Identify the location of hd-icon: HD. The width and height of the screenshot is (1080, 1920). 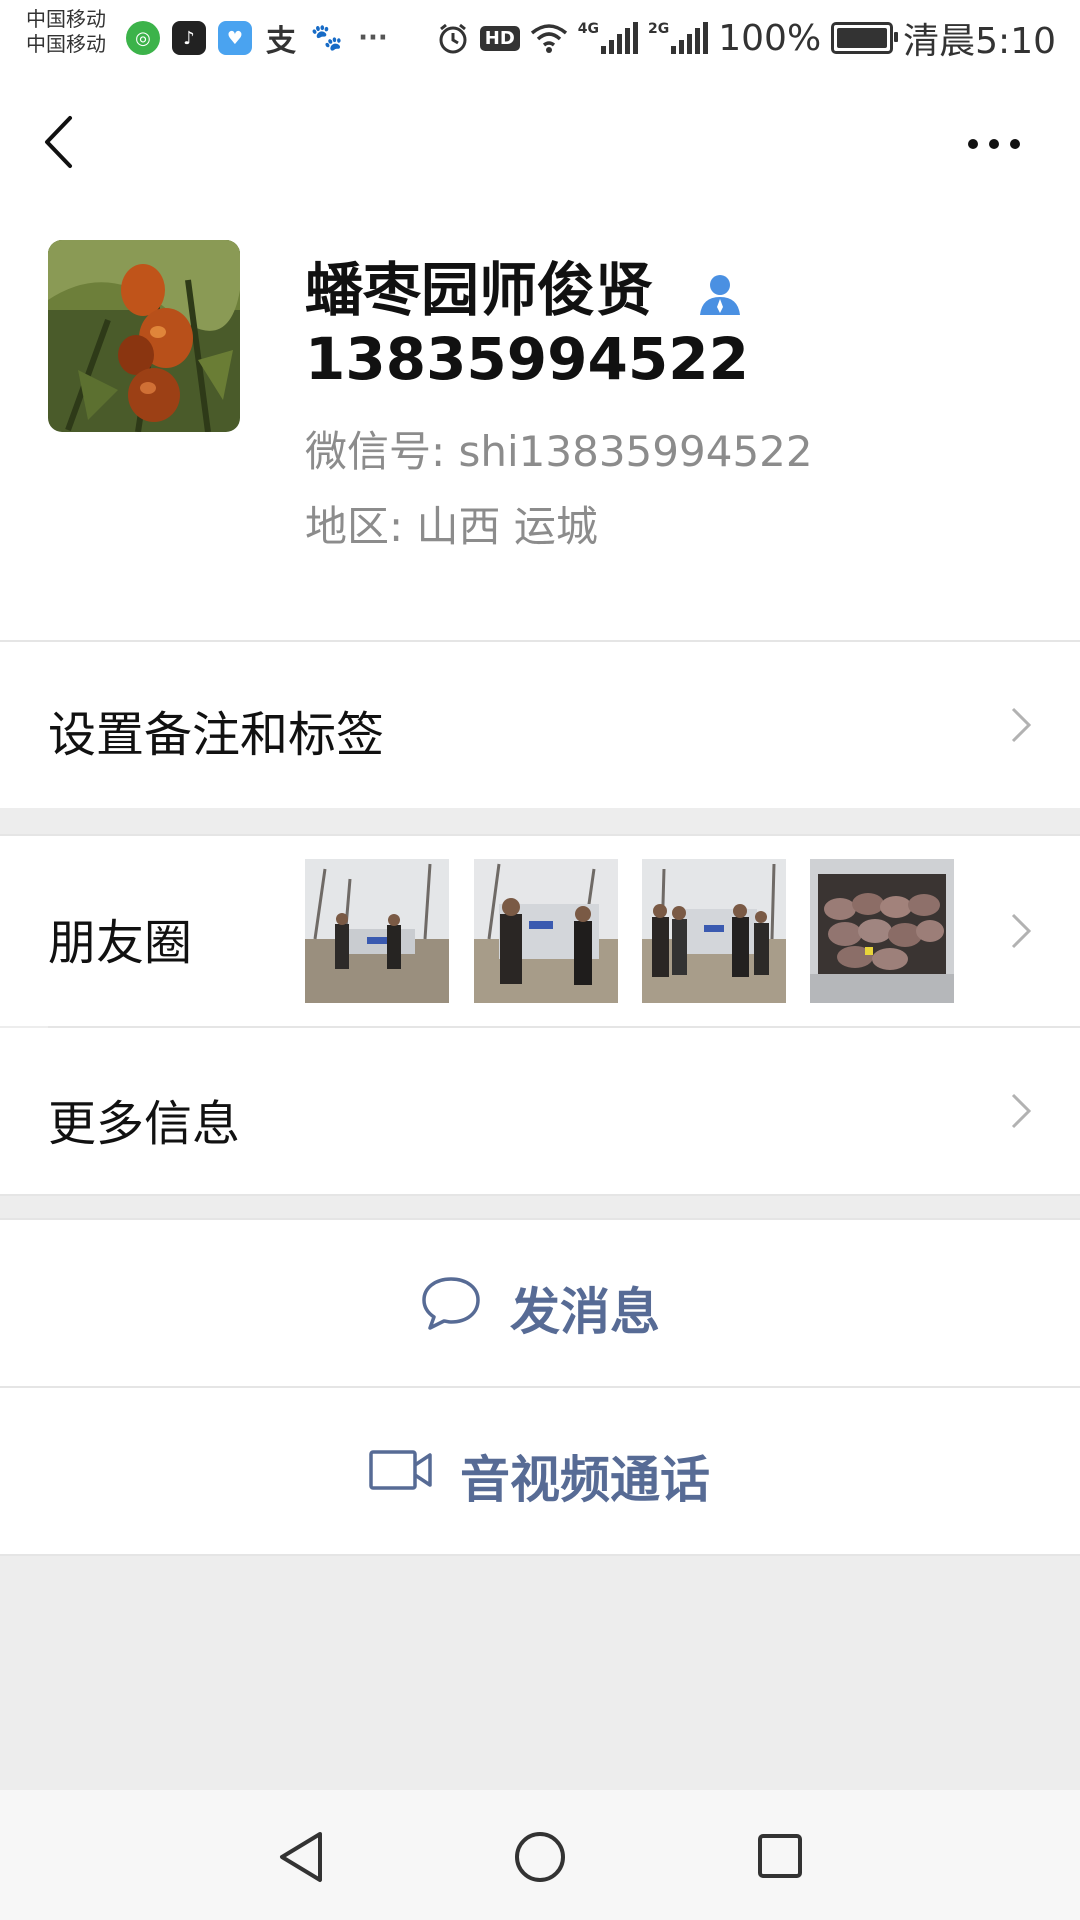
(499, 38).